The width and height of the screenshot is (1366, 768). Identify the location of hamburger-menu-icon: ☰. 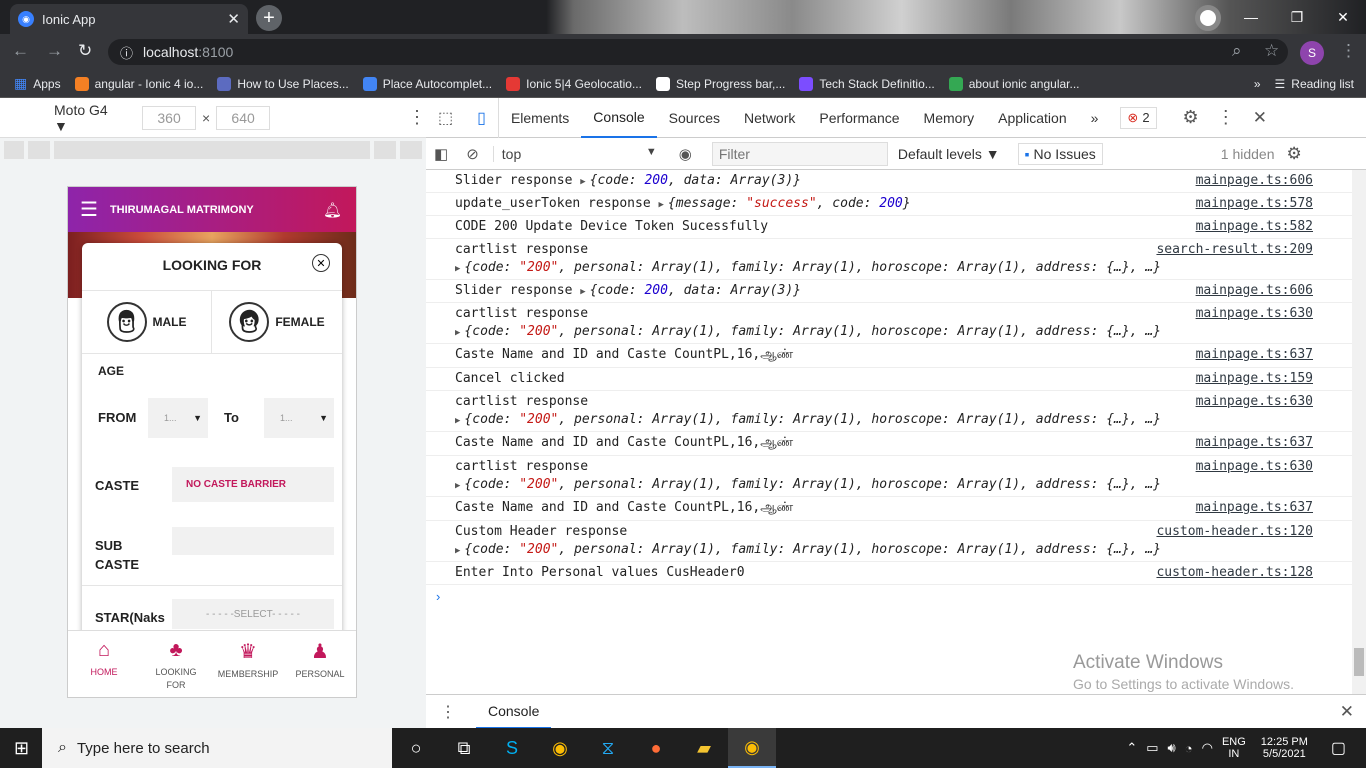
(89, 209).